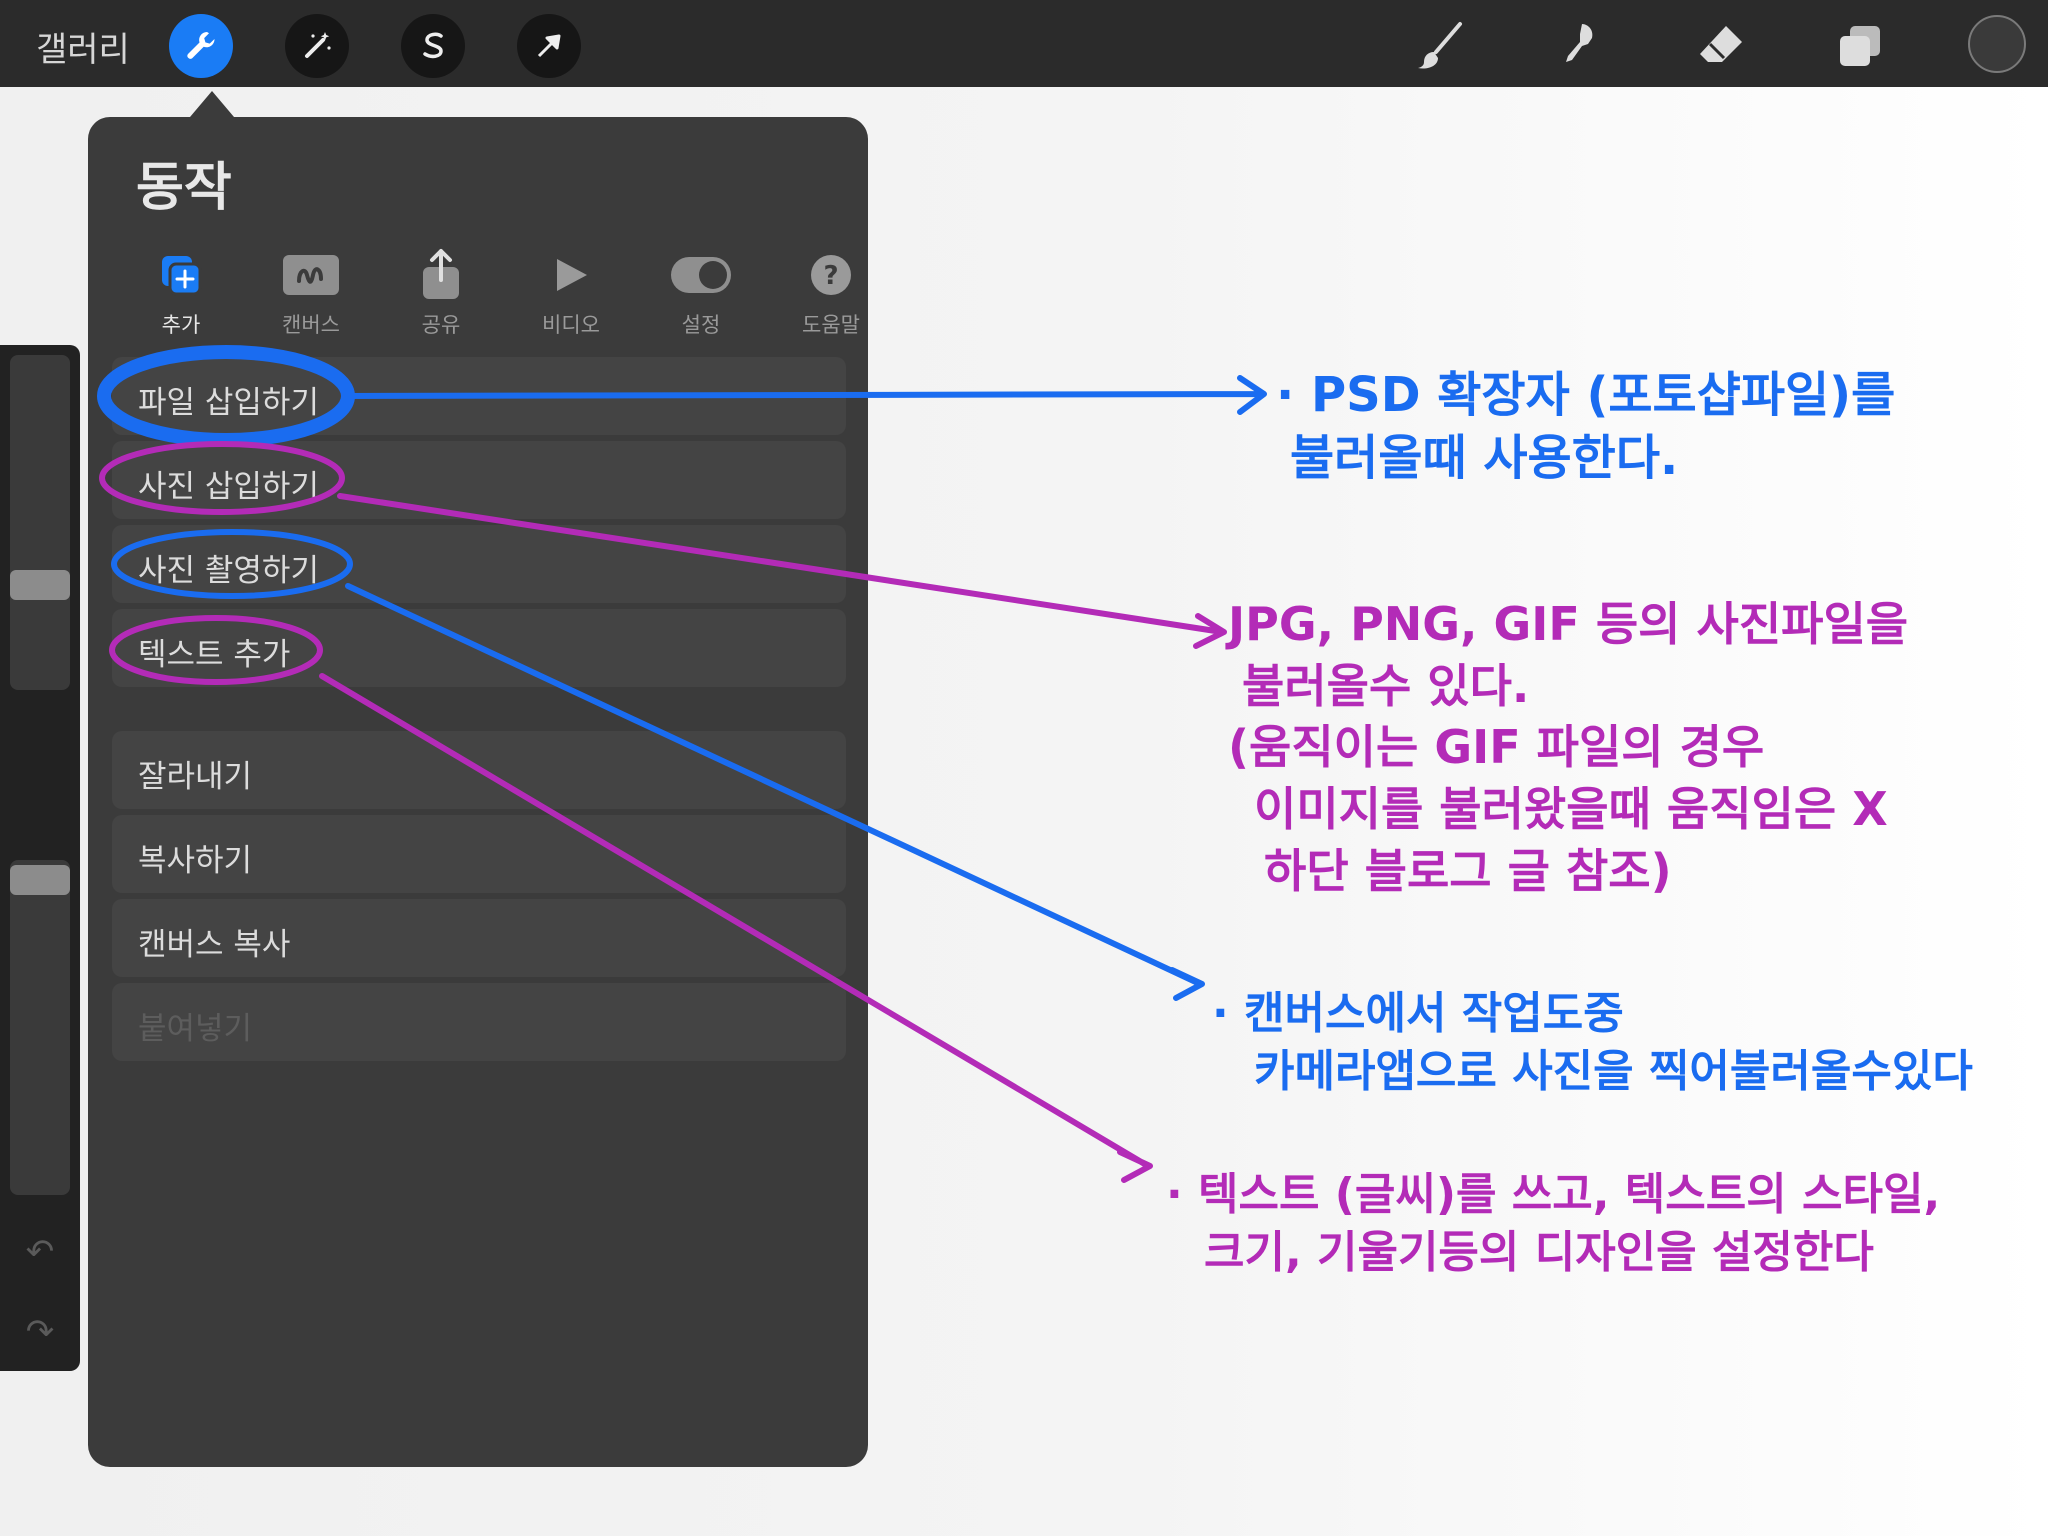  Describe the element at coordinates (232, 564) in the screenshot. I see `highlight-take-photo` at that location.